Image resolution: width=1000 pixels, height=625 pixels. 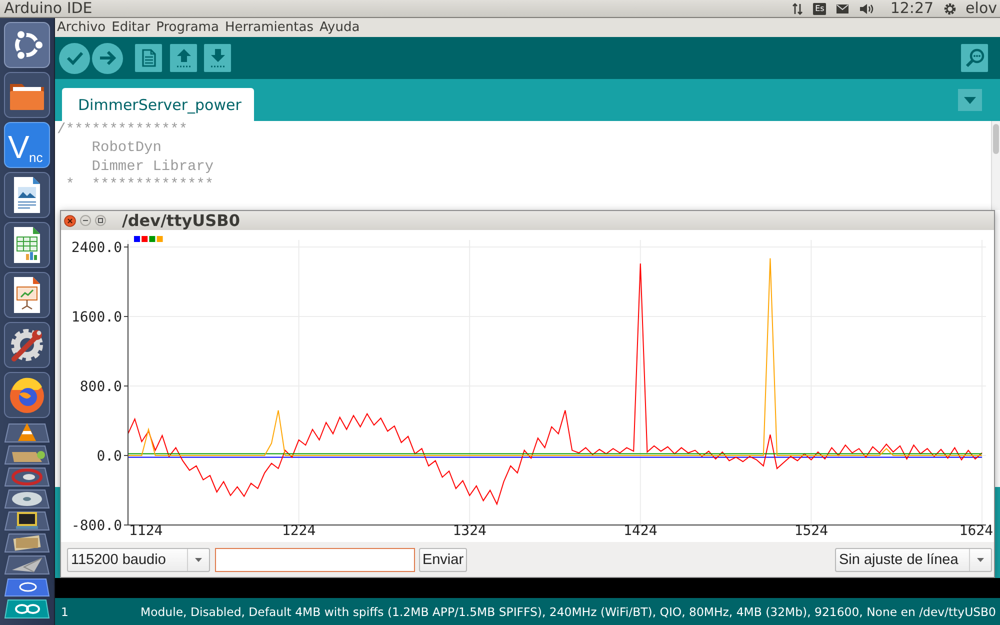 I want to click on line-ending-dropdown: Sin ajuste de línea, so click(x=913, y=560).